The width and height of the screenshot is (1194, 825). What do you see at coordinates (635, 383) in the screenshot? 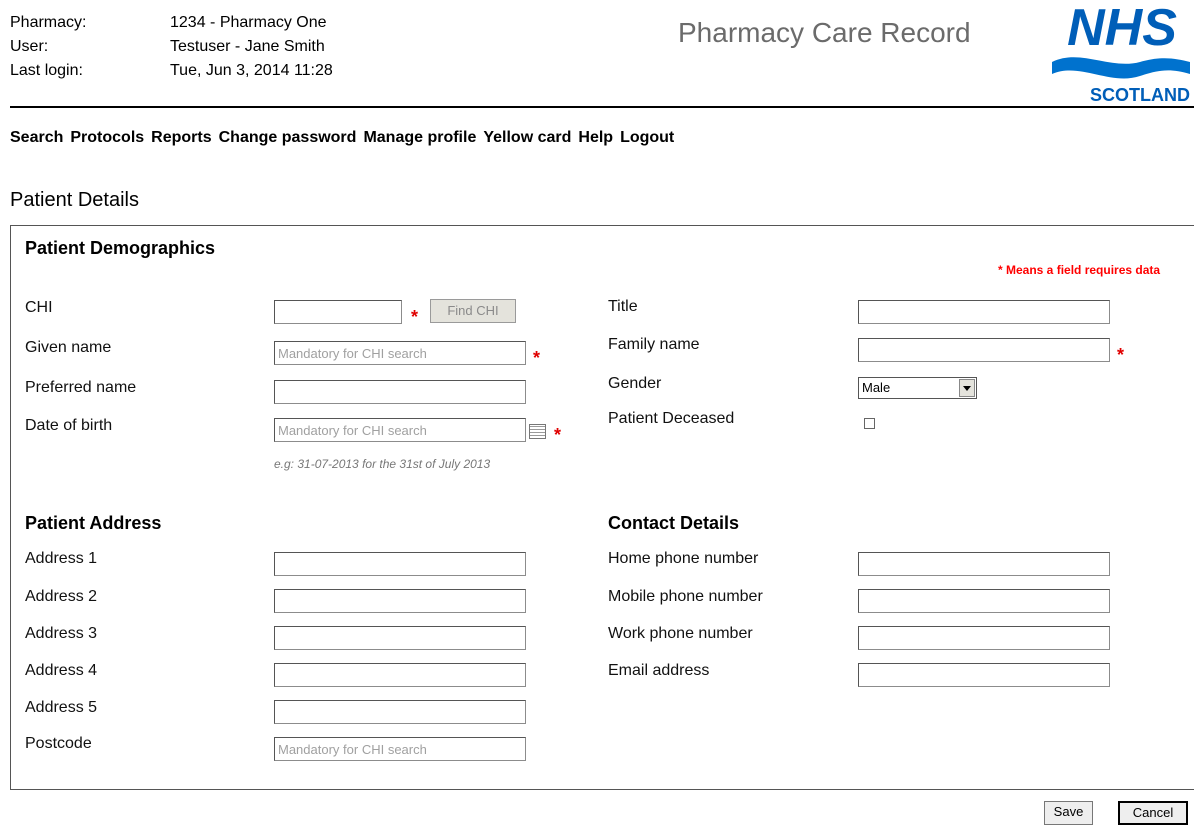
I see `gender-label: Gender` at bounding box center [635, 383].